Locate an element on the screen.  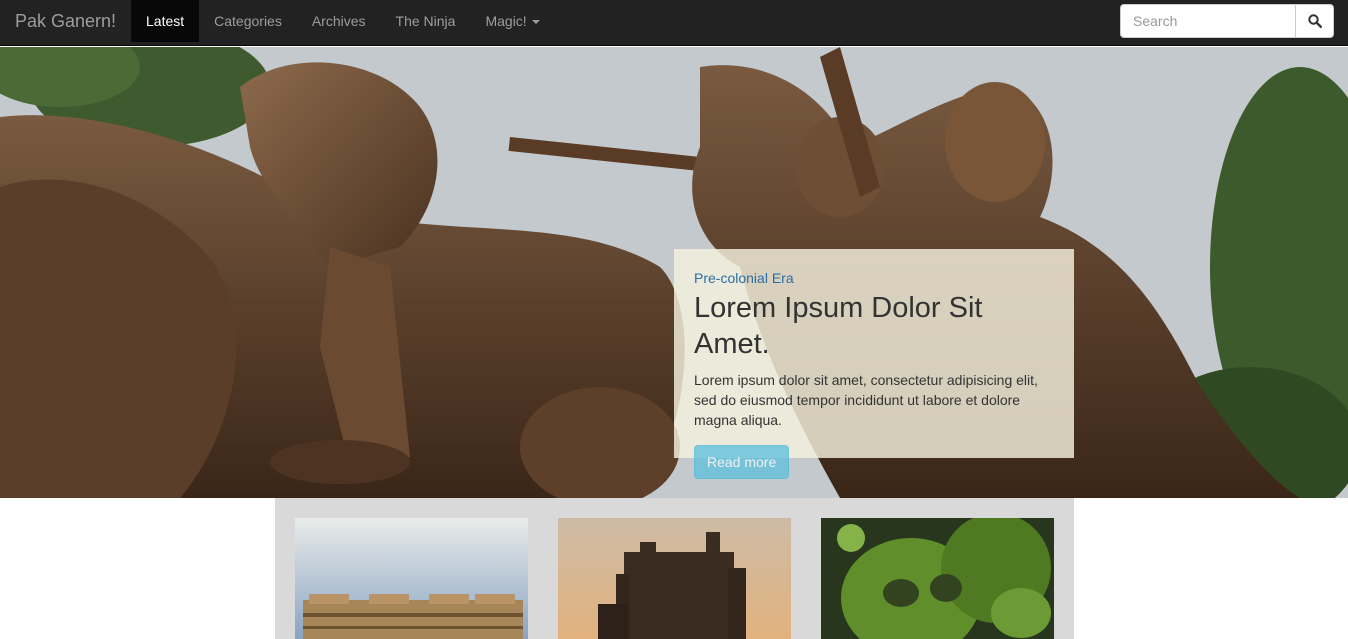
search-icon is located at coordinates (1314, 21).